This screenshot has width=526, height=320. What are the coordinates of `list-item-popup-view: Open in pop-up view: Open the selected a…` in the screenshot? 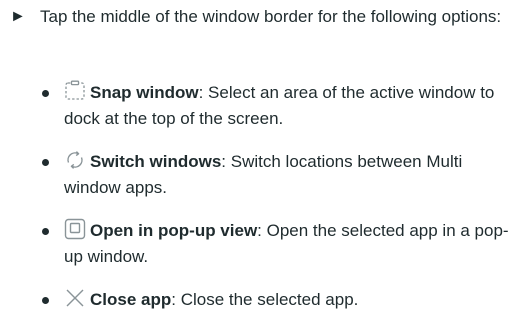 It's located at (280, 244).